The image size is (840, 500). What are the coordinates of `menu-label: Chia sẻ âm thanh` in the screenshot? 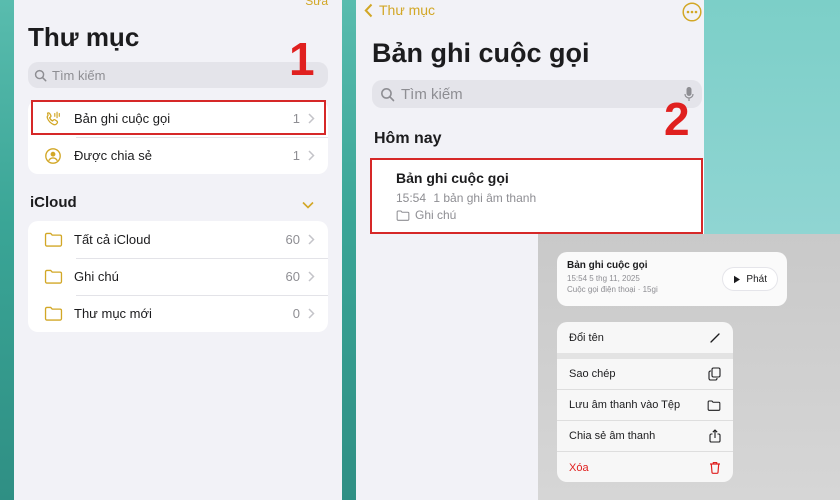 It's located at (612, 436).